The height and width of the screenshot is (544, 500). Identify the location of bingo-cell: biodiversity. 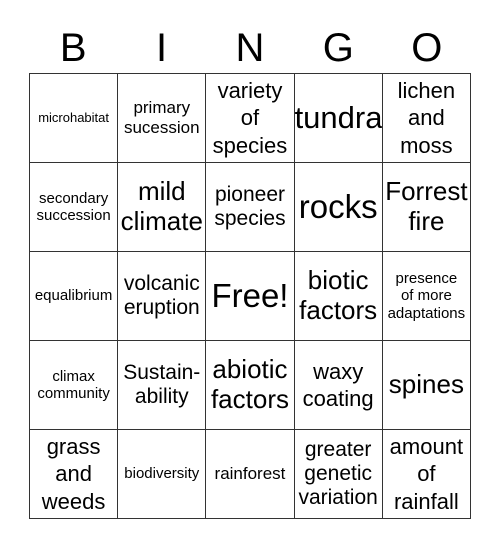
(162, 474).